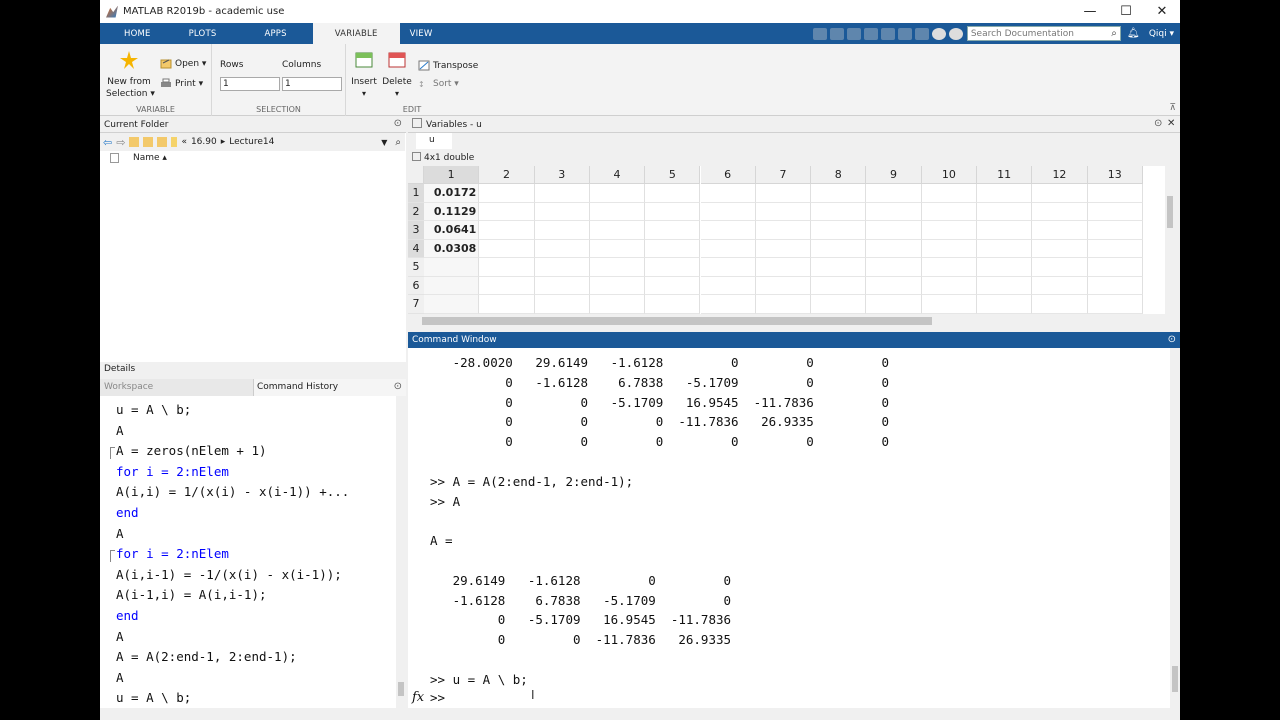 The image size is (1280, 720). I want to click on history-entry: A(i,i-1) = -1/(x(i) - x(i-1));, so click(229, 574).